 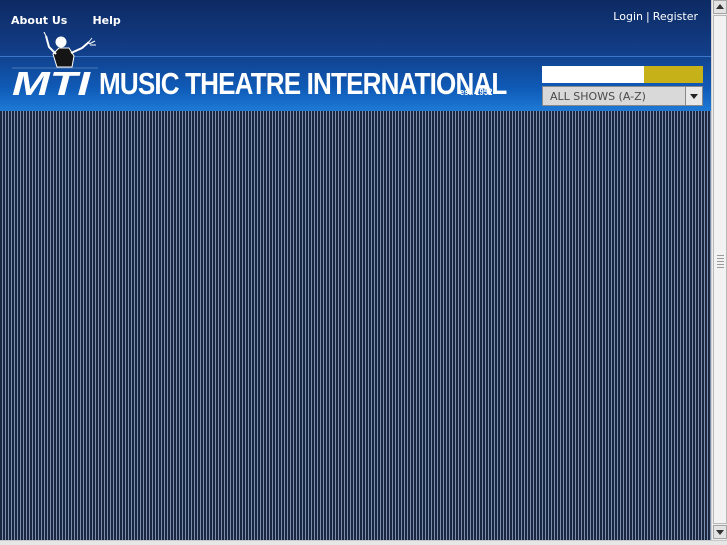 What do you see at coordinates (673, 74) in the screenshot?
I see `search-button` at bounding box center [673, 74].